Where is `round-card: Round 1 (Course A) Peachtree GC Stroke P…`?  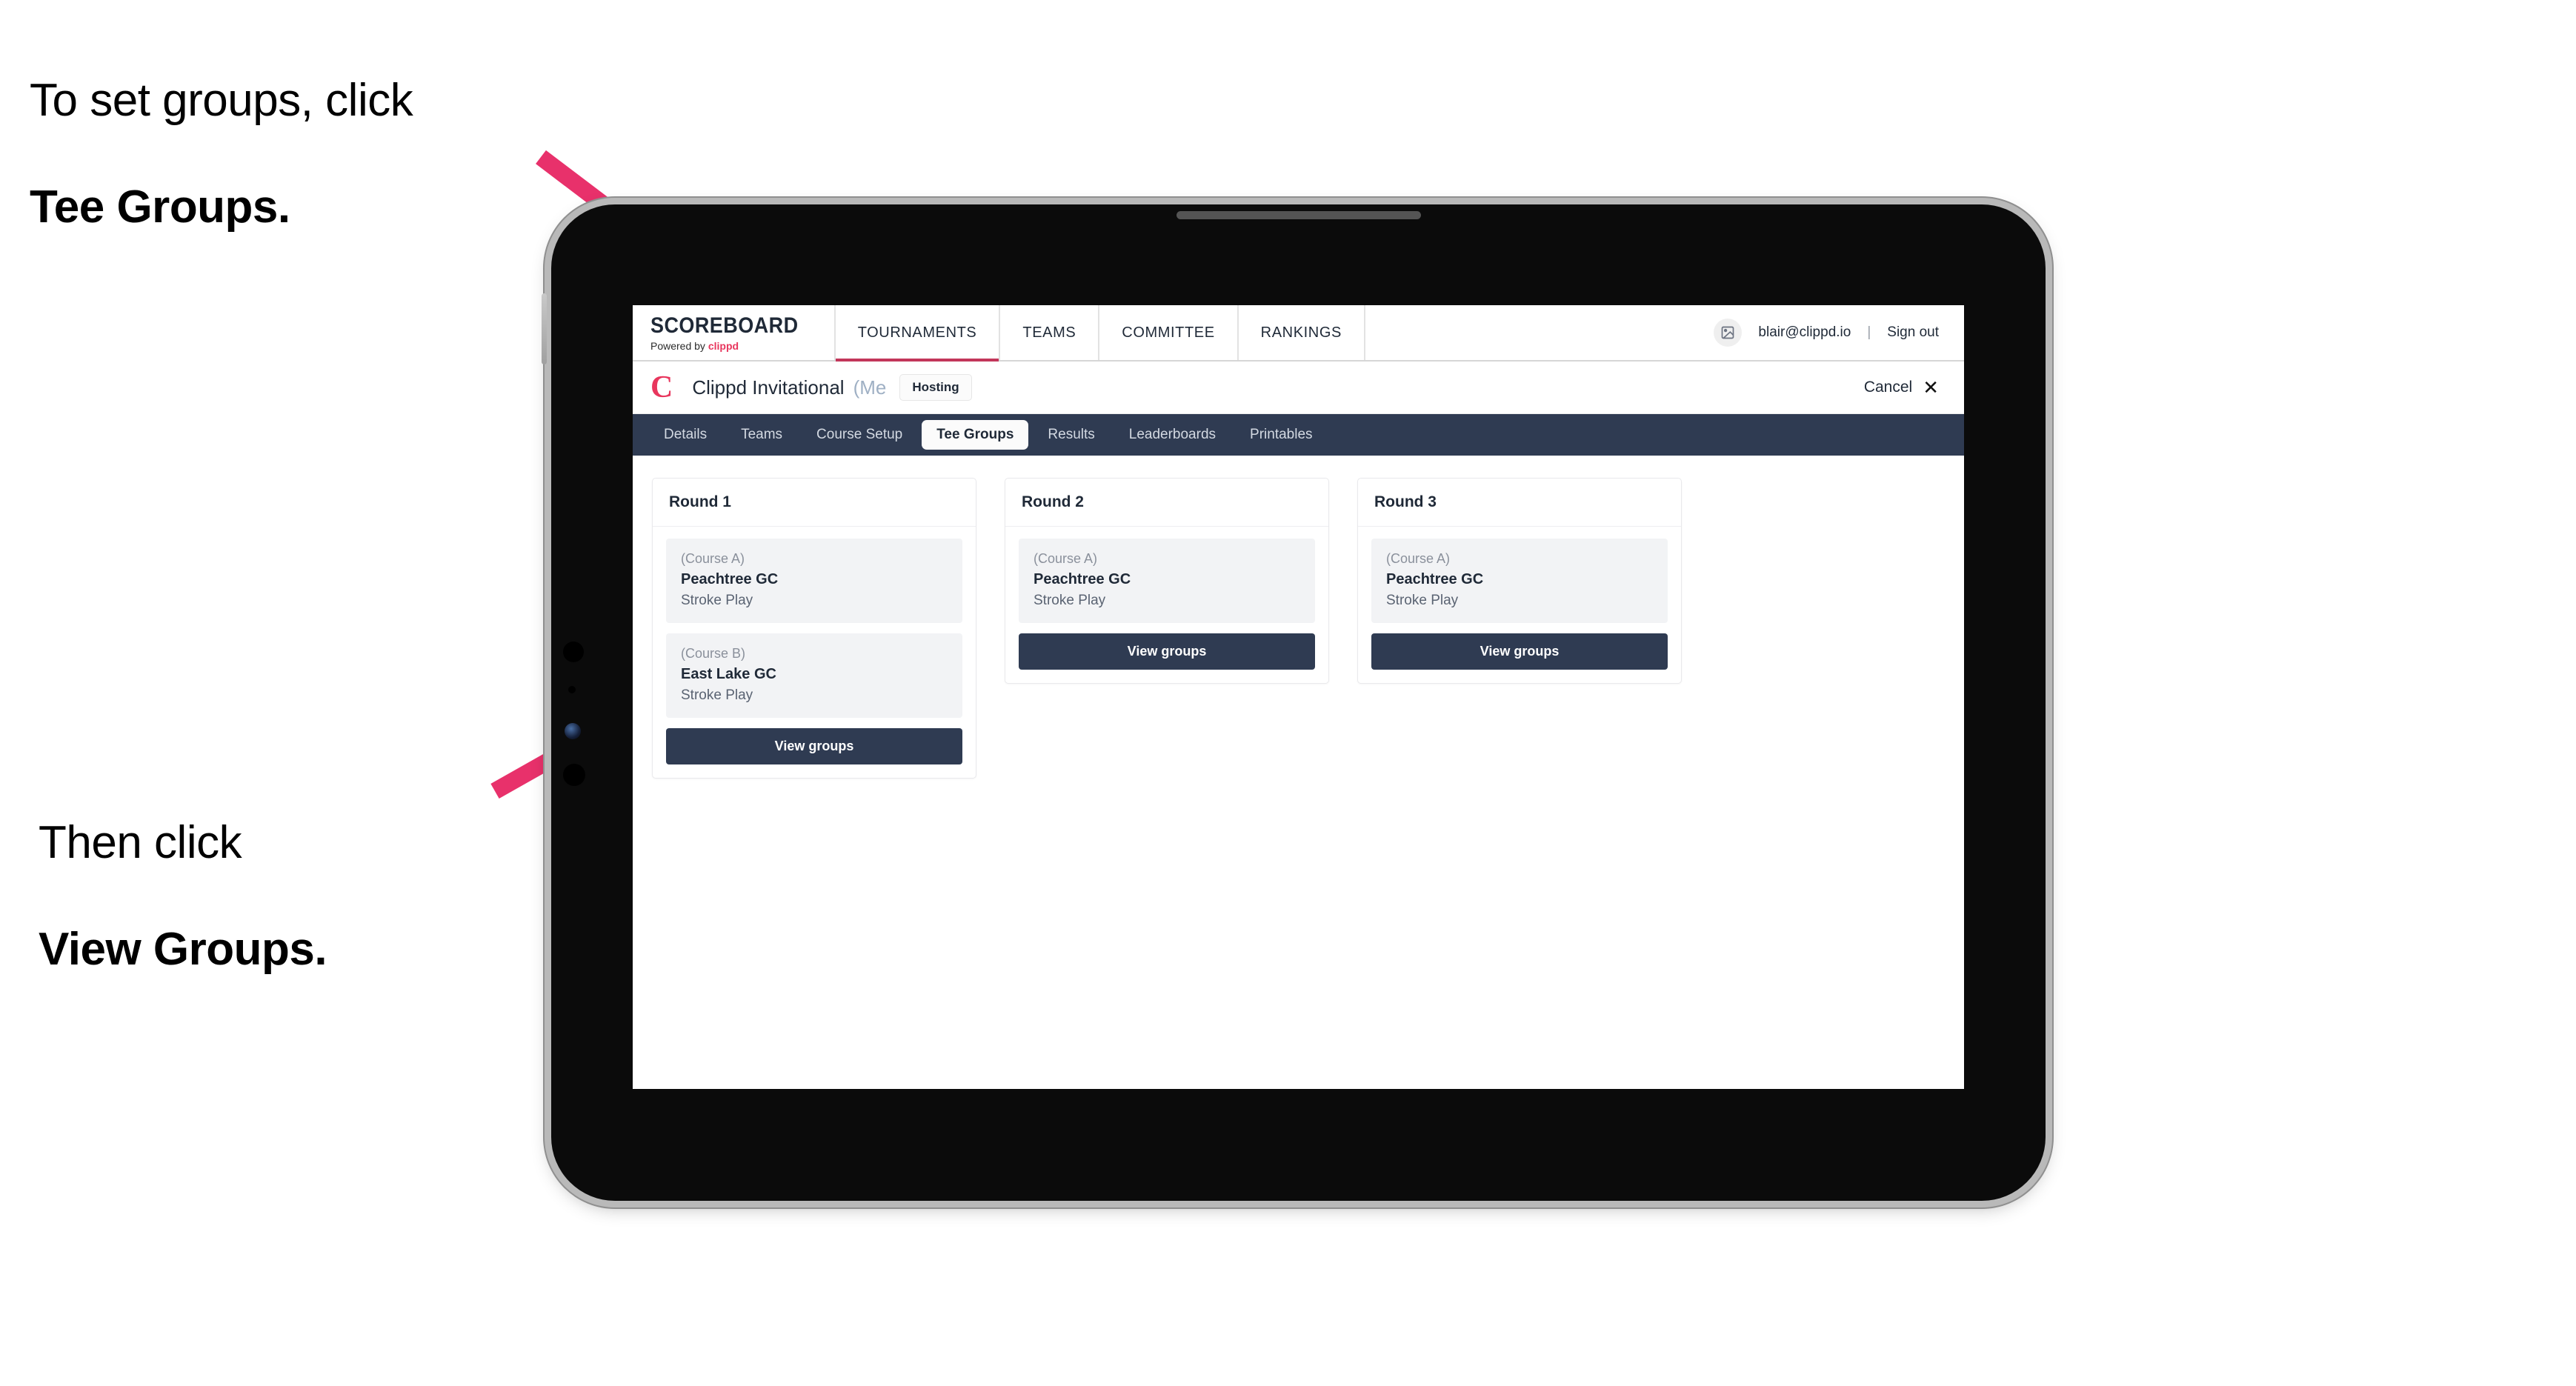
round-card: Round 1 (Course A) Peachtree GC Stroke P… is located at coordinates (814, 628).